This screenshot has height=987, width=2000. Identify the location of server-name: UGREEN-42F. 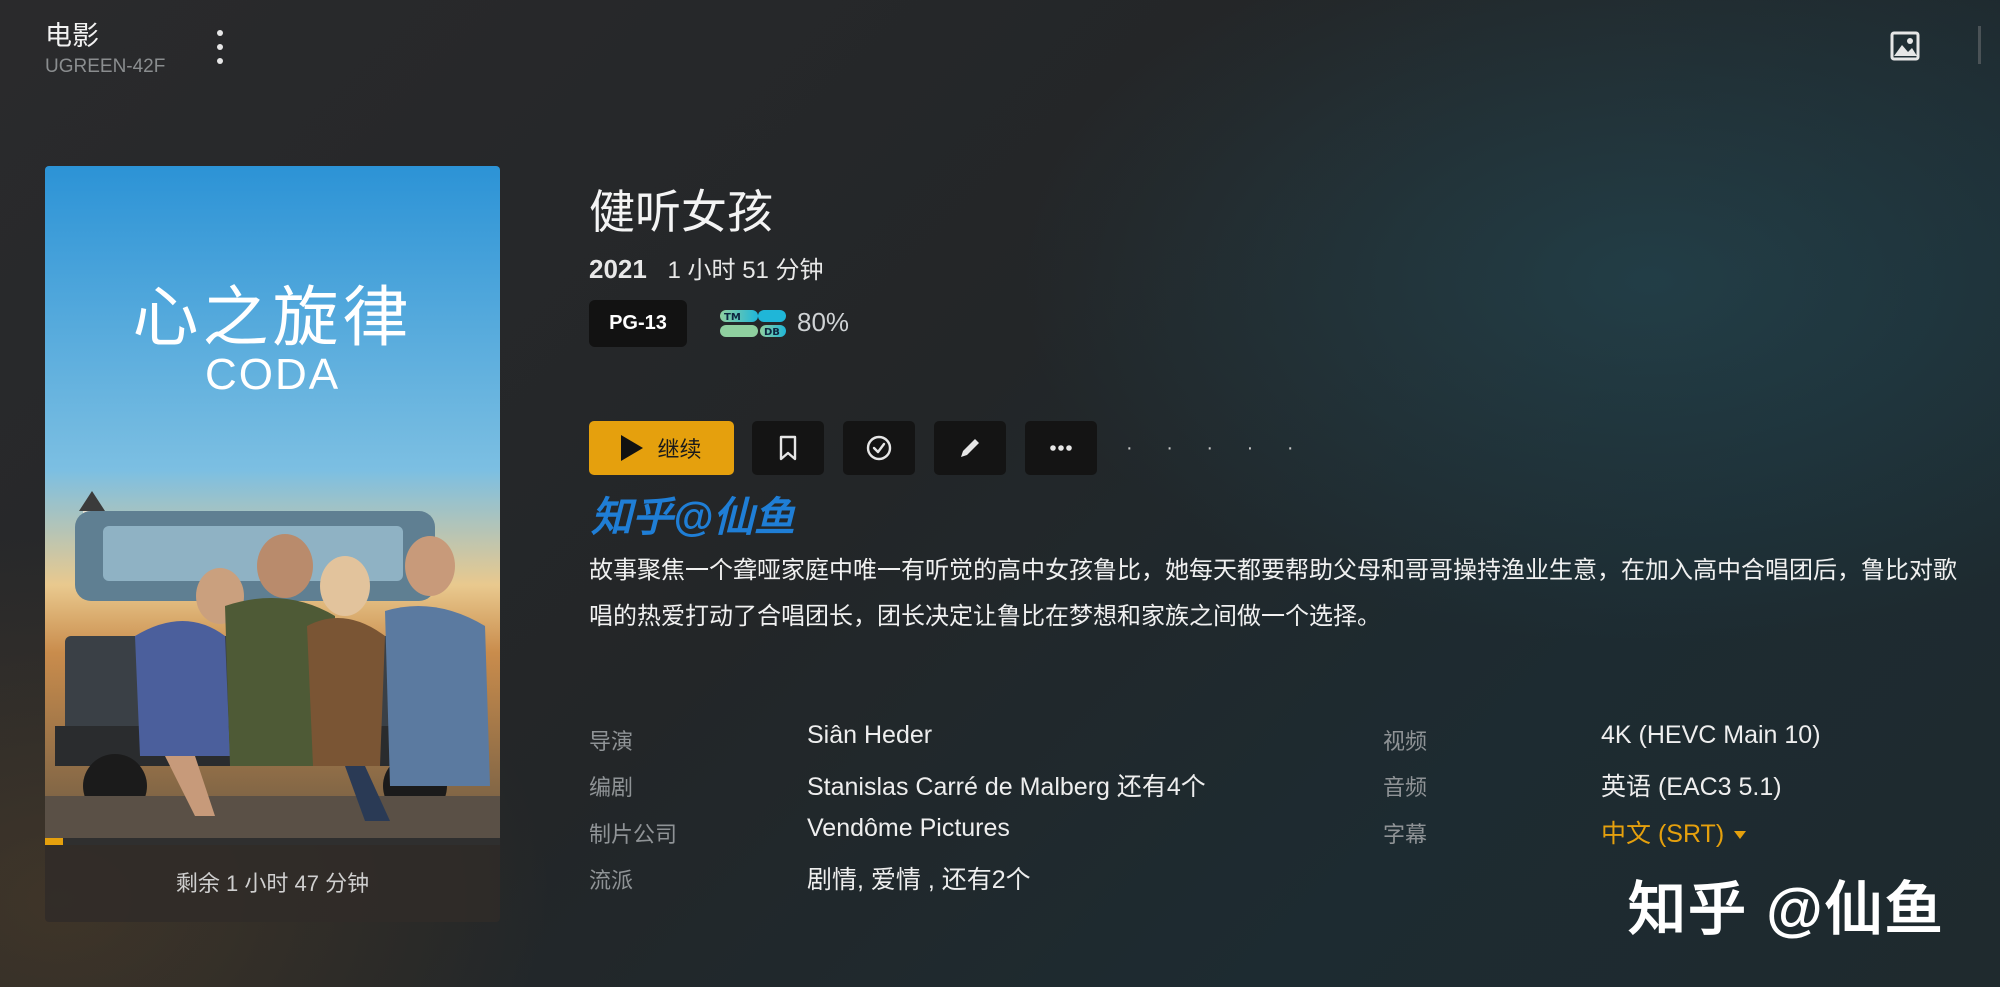
(105, 66).